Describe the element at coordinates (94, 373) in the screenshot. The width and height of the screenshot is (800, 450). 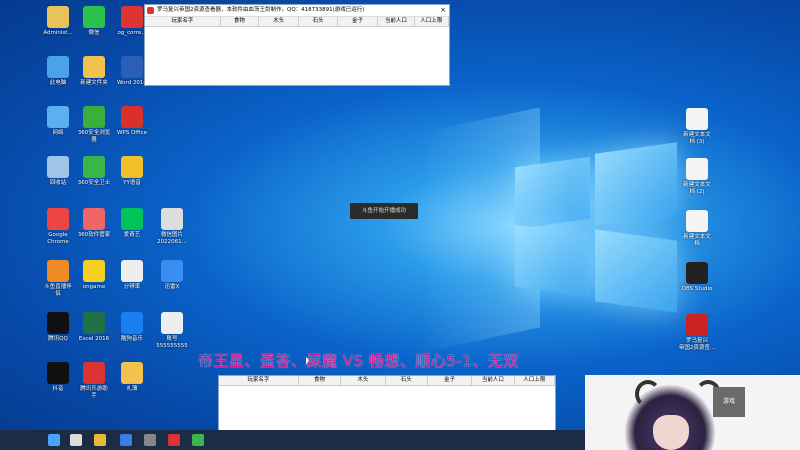
I see `leyou-icon` at that location.